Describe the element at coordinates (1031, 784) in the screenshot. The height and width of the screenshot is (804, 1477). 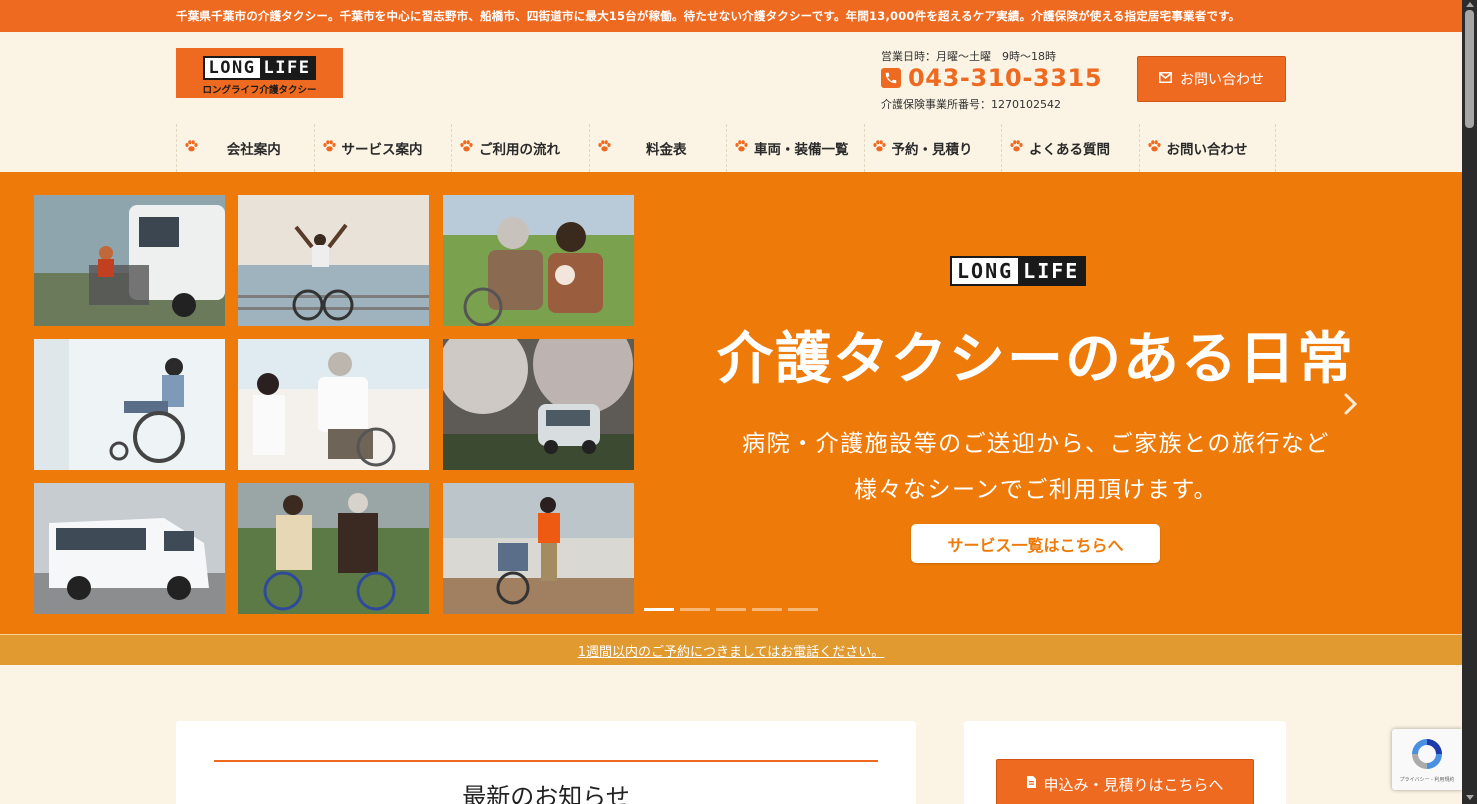
I see `document-icon` at that location.